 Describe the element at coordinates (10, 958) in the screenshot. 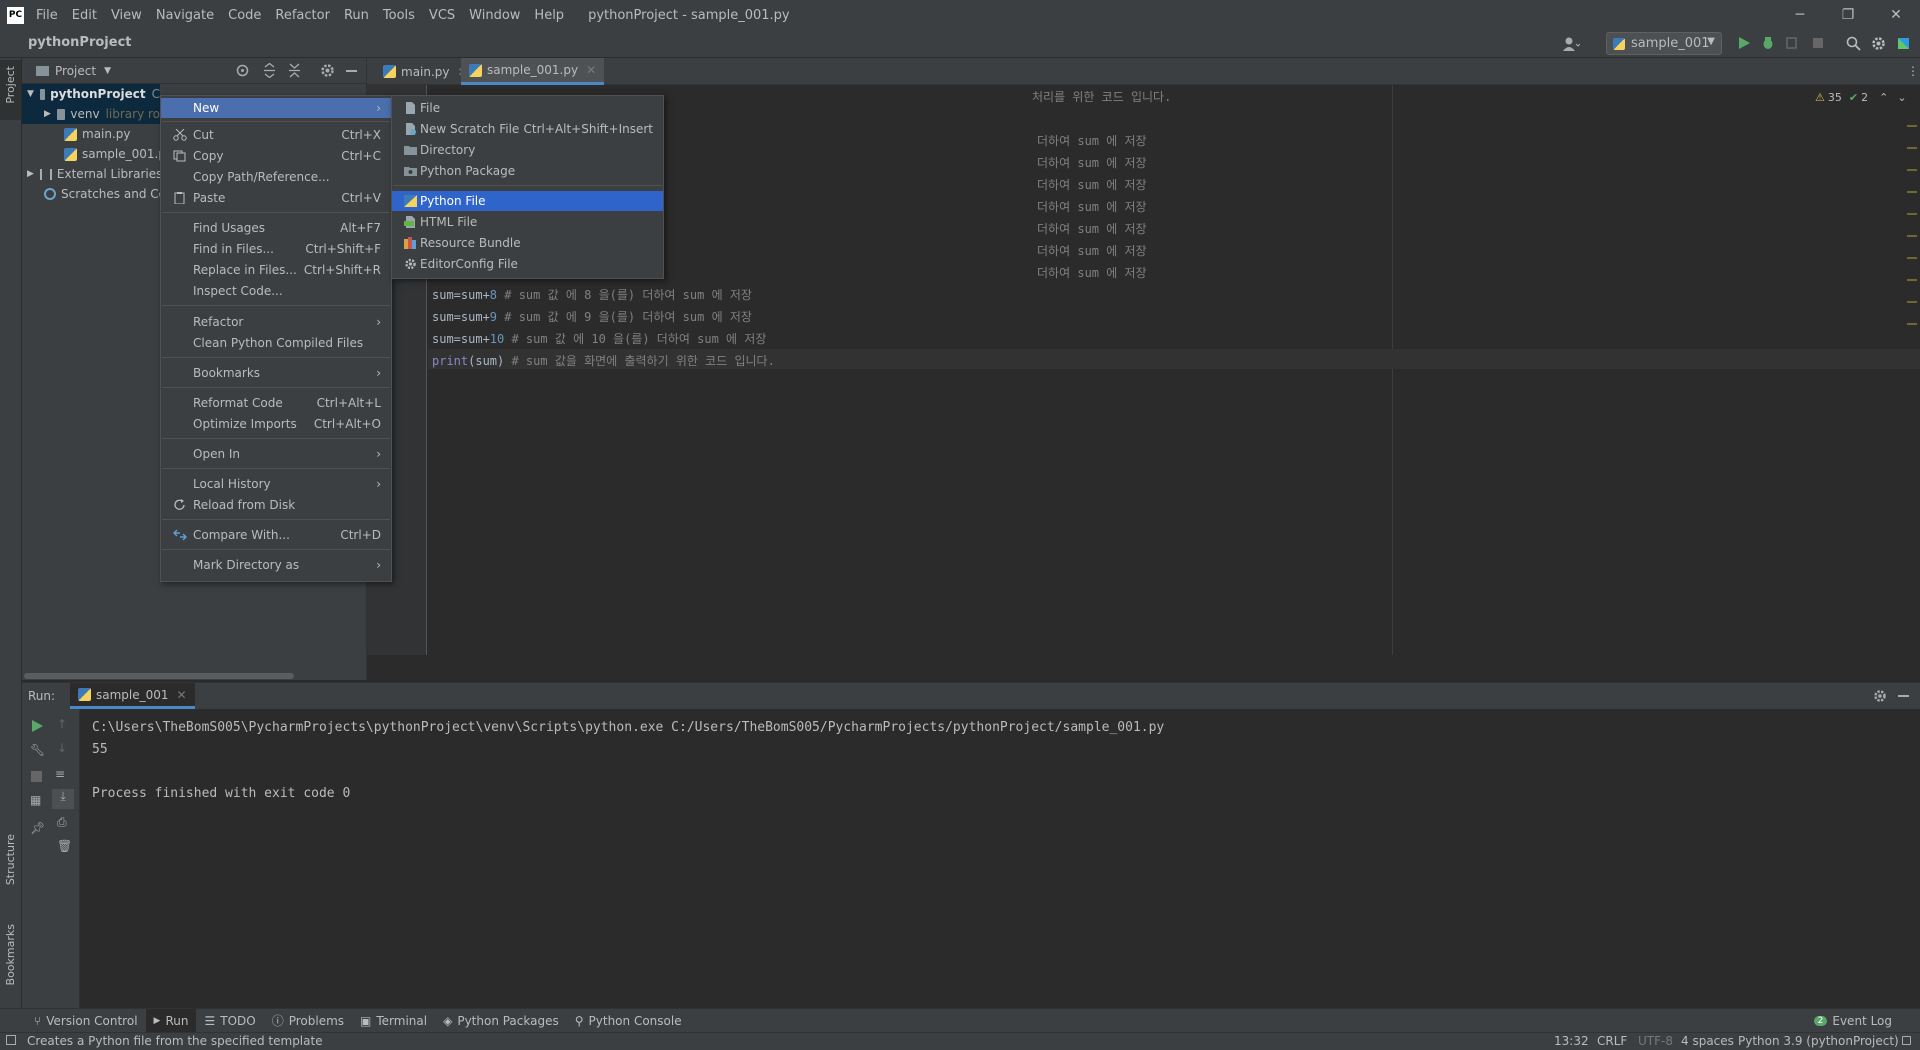

I see `bookmarks-tool-button: Bookmarks` at that location.